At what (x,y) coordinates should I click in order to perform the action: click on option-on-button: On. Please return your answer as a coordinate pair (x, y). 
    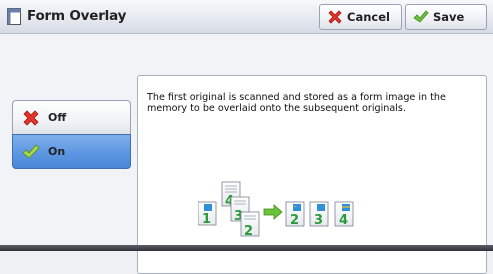
    Looking at the image, I should click on (71, 151).